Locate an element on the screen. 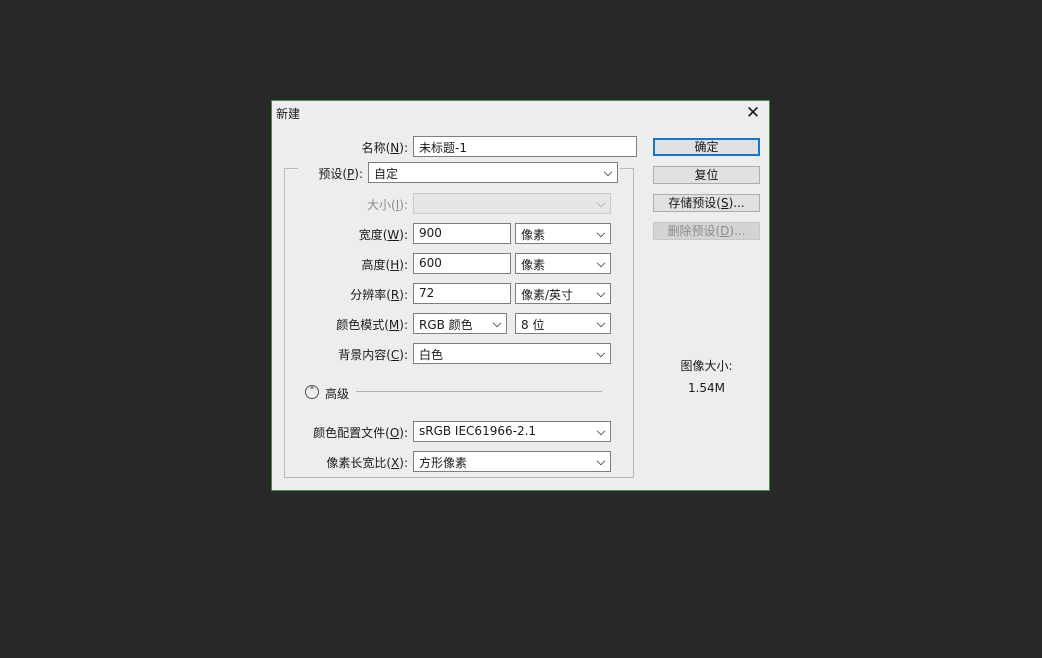 This screenshot has height=658, width=1042. height-label: 高度(H): is located at coordinates (384, 265).